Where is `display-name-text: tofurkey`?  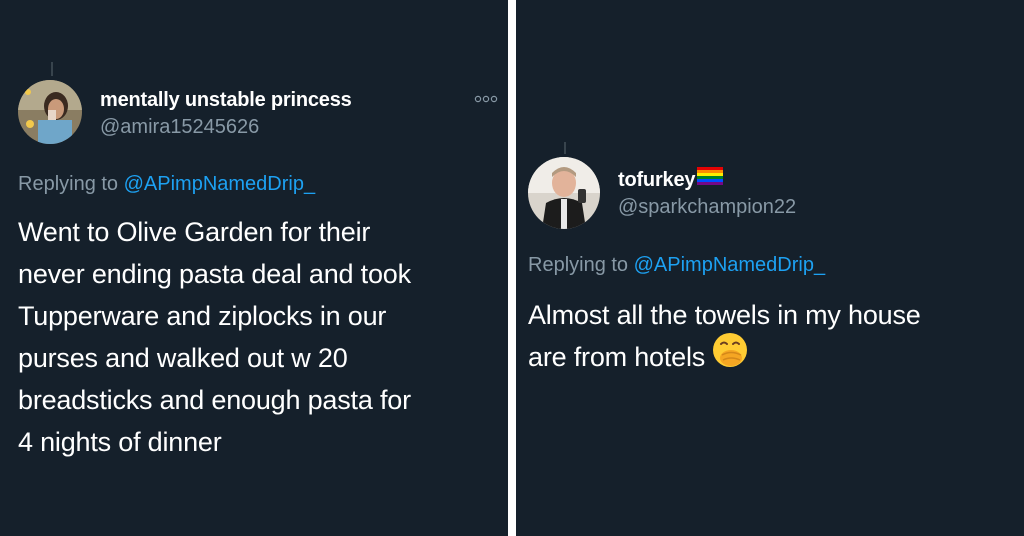
display-name-text: tofurkey is located at coordinates (657, 180).